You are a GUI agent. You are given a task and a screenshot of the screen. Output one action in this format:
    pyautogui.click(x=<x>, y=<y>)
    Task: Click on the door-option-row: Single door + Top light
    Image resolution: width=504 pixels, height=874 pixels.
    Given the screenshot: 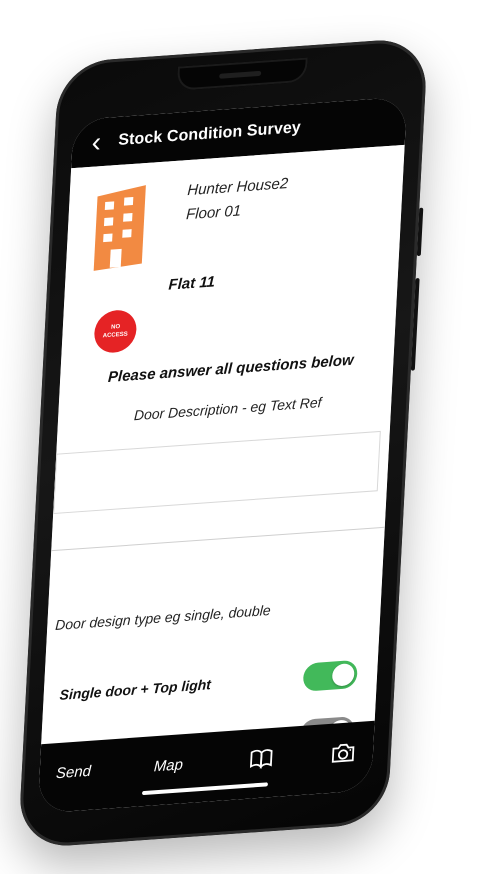 What is the action you would take?
    pyautogui.click(x=211, y=685)
    